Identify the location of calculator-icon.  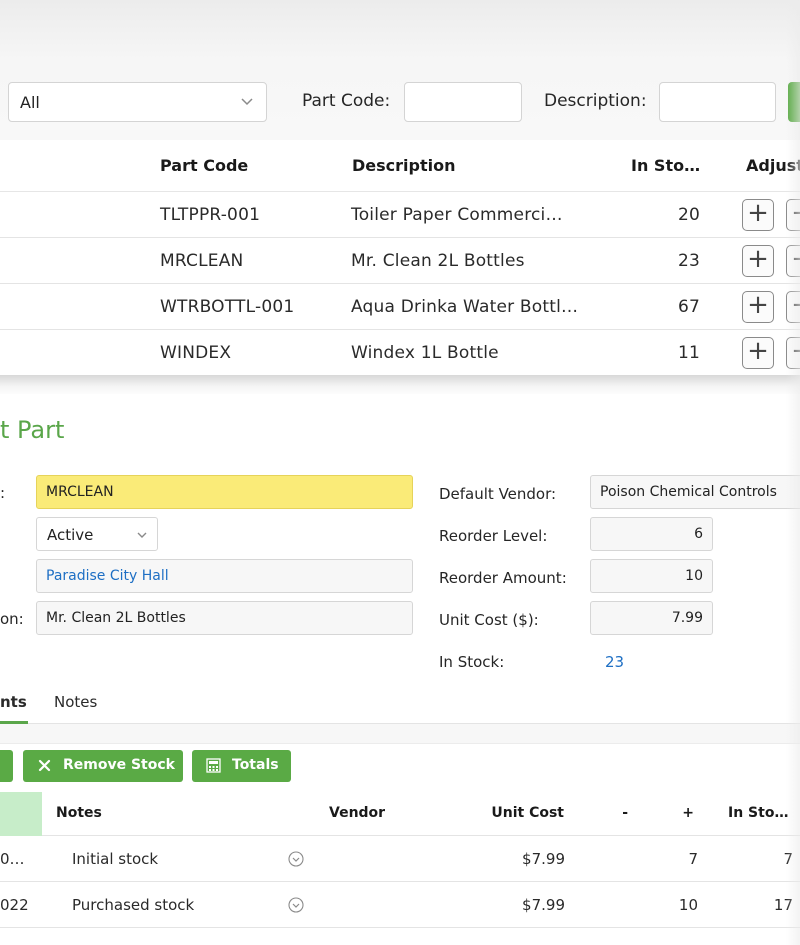
(213, 765).